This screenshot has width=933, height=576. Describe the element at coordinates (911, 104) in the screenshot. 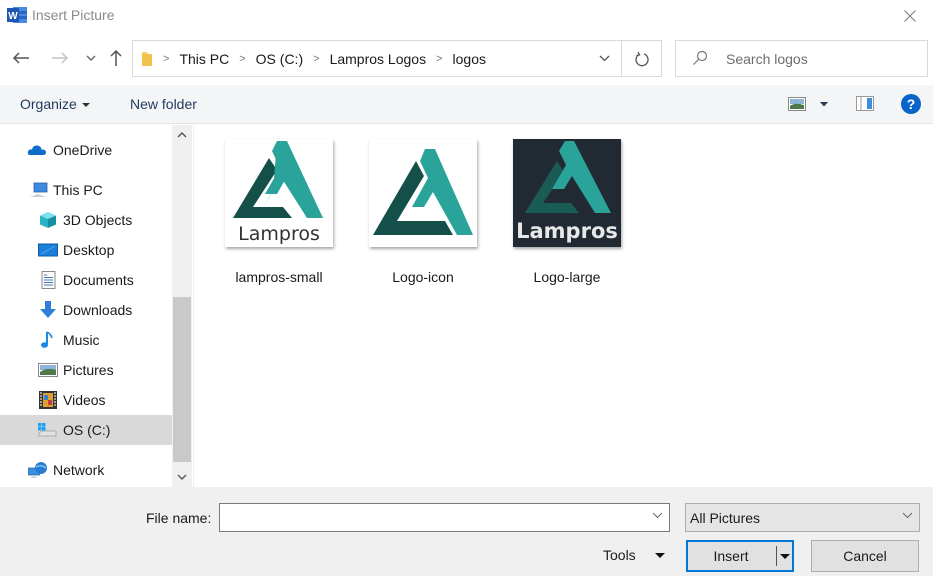

I see `help-icon: ?` at that location.